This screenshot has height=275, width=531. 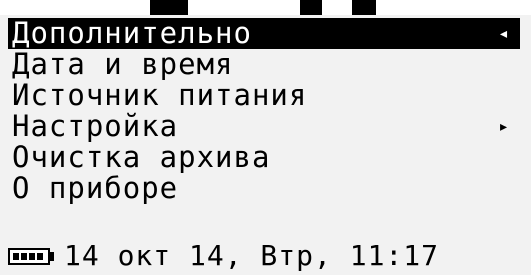 What do you see at coordinates (252, 255) in the screenshot?
I see `status-datetime: 14 окт 14, Втр, 11:17` at bounding box center [252, 255].